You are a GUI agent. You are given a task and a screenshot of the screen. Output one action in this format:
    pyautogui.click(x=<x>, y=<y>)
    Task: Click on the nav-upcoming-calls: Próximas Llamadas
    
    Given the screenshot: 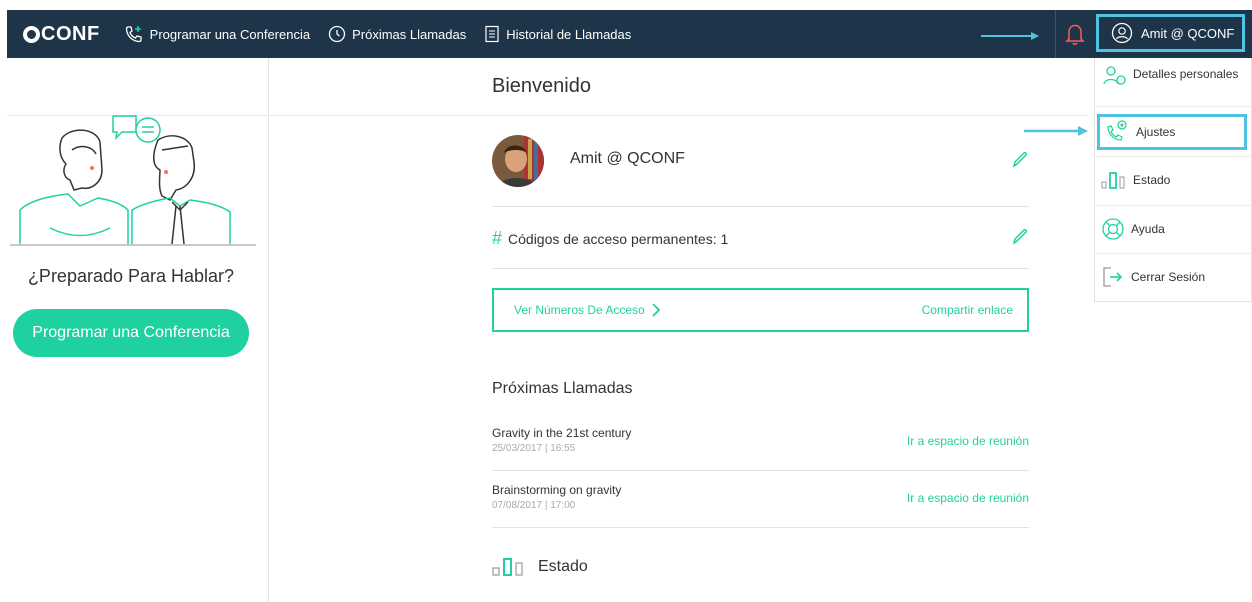 What is the action you would take?
    pyautogui.click(x=397, y=34)
    